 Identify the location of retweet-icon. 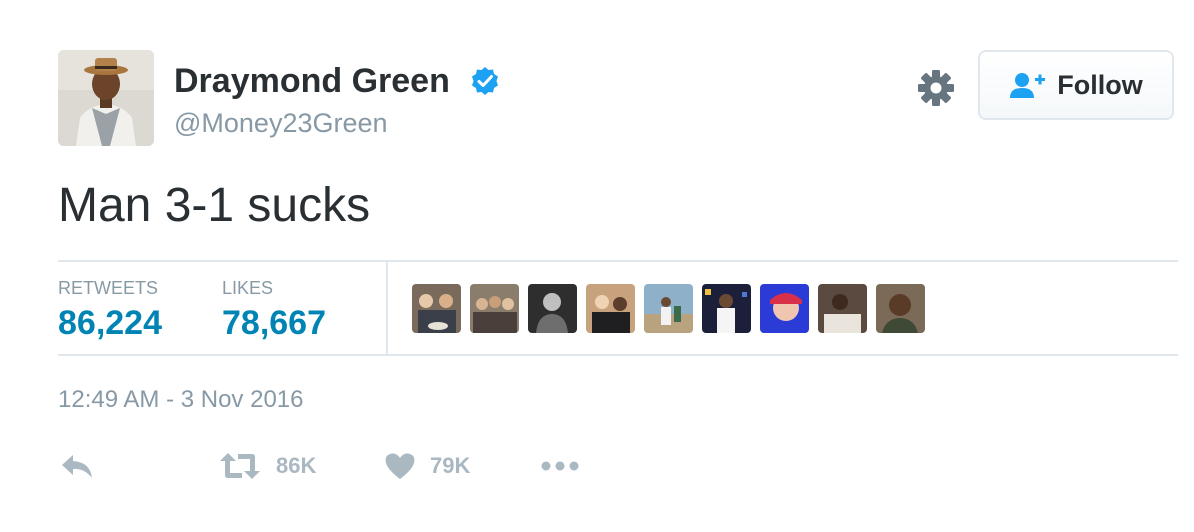
(240, 466).